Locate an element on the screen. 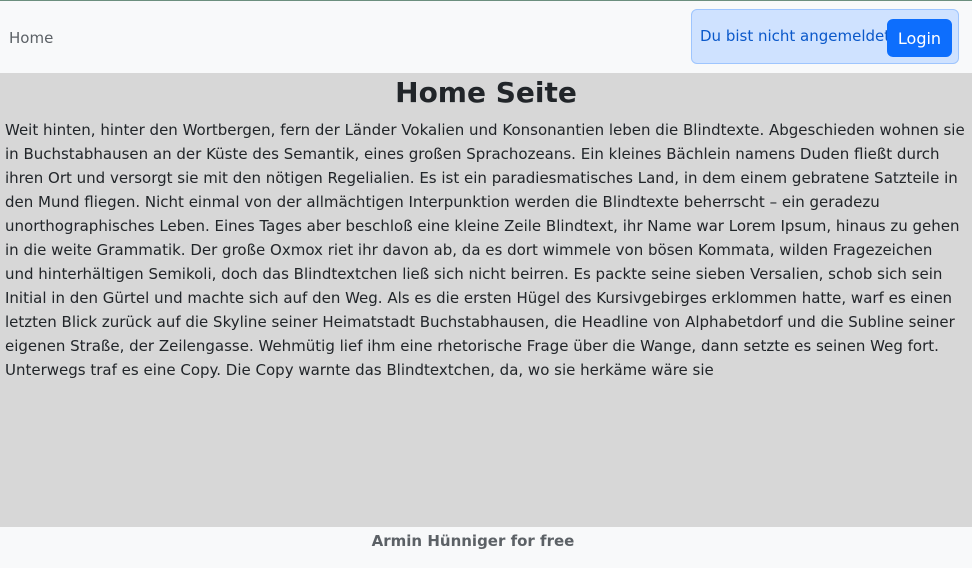 The height and width of the screenshot is (568, 972). page-title: Home Seite is located at coordinates (486, 92).